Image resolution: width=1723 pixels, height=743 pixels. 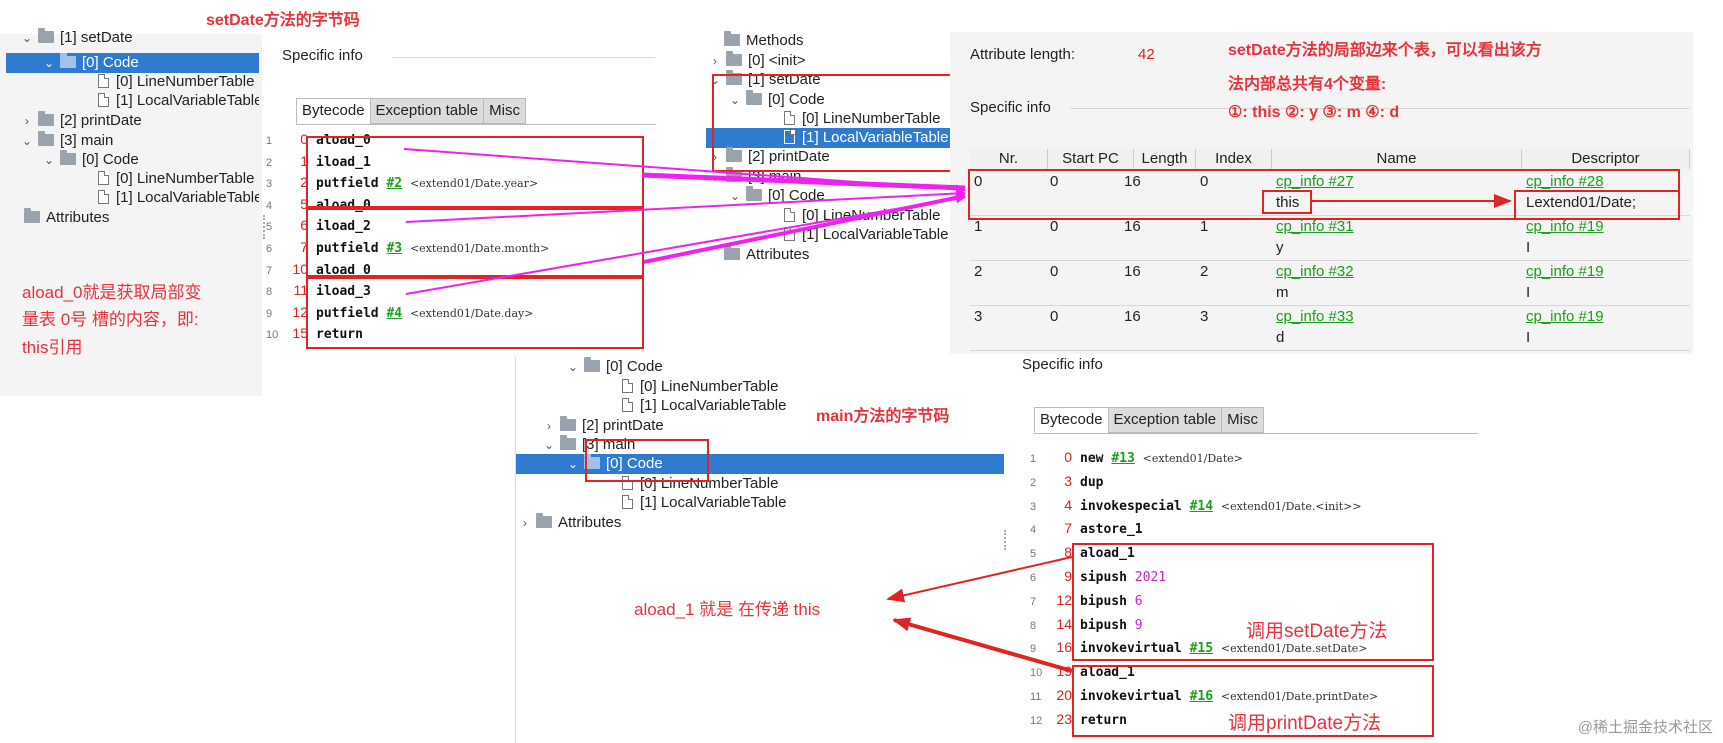 What do you see at coordinates (803, 181) in the screenshot?
I see `arrow-thick-band` at bounding box center [803, 181].